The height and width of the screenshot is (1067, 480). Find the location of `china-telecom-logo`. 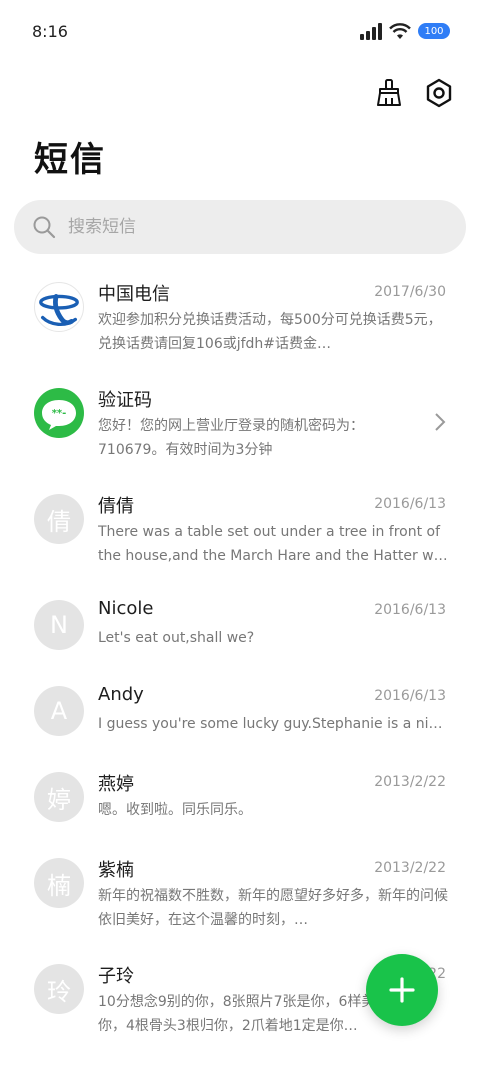

china-telecom-logo is located at coordinates (59, 310).